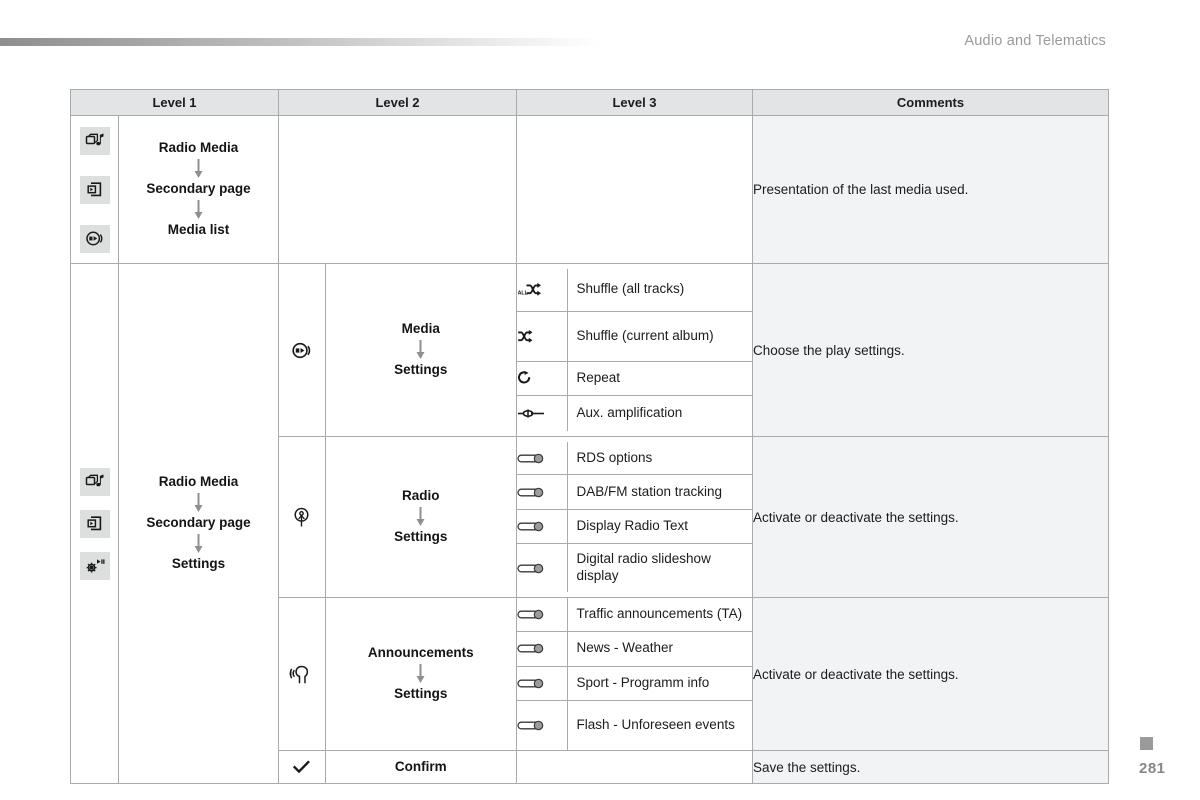 The height and width of the screenshot is (800, 1200). What do you see at coordinates (598, 377) in the screenshot?
I see `list-item-label: Repeat` at bounding box center [598, 377].